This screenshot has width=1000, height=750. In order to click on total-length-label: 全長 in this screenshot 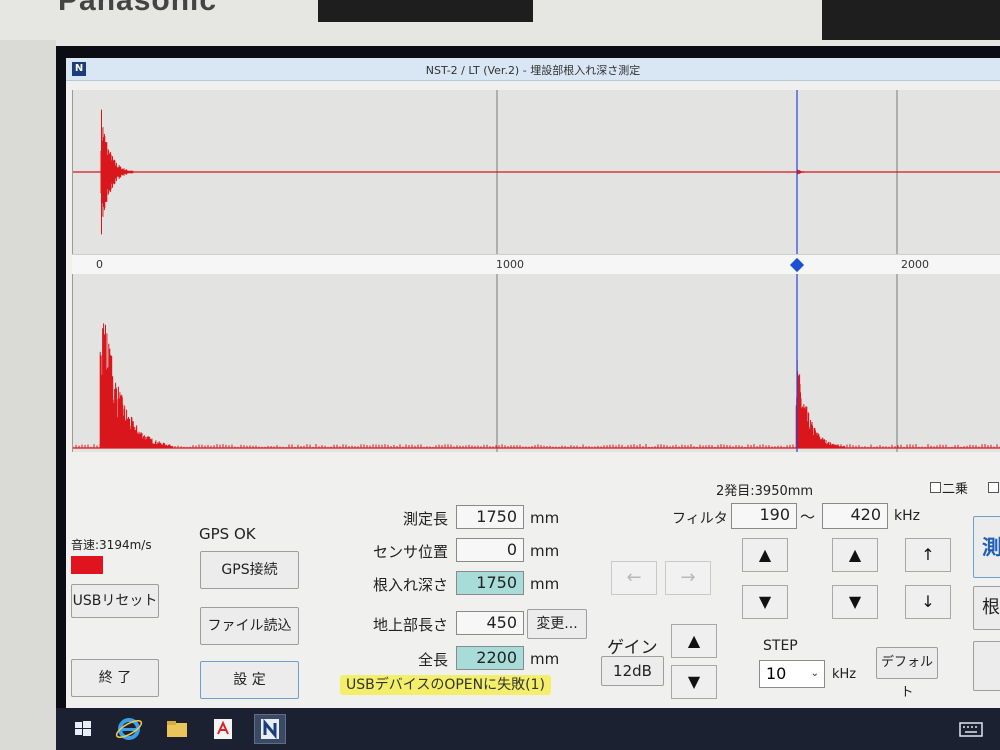, I will do `click(432, 660)`.